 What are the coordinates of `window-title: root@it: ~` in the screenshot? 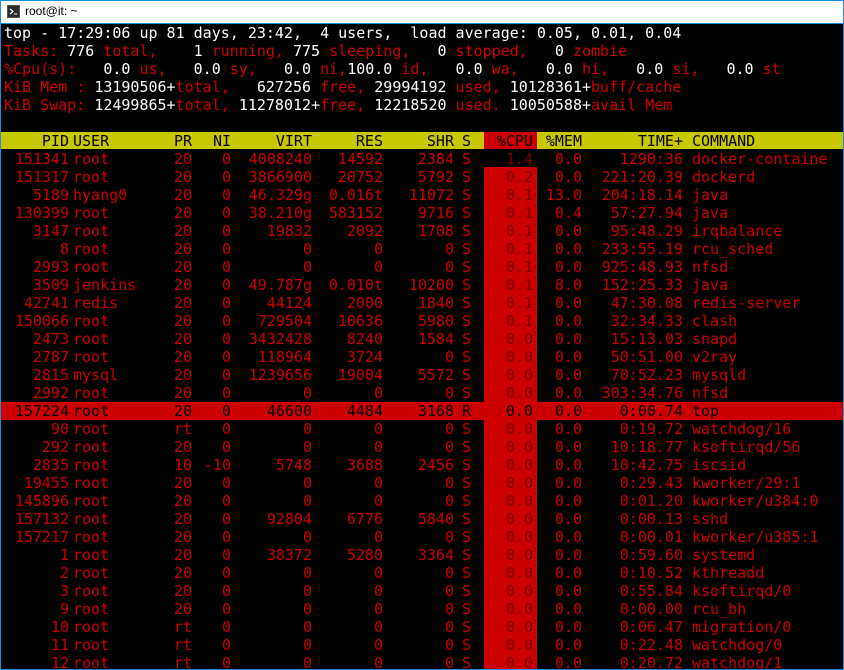 It's located at (51, 11).